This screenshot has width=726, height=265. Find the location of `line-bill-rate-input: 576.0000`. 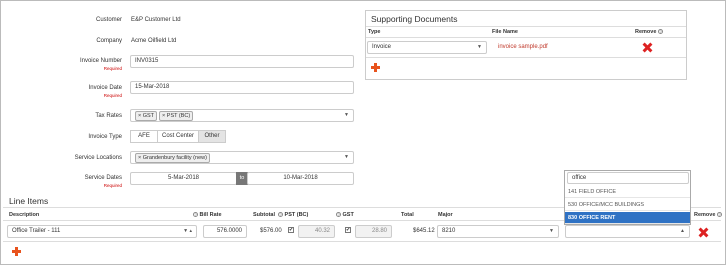

line-bill-rate-input: 576.0000 is located at coordinates (225, 231).